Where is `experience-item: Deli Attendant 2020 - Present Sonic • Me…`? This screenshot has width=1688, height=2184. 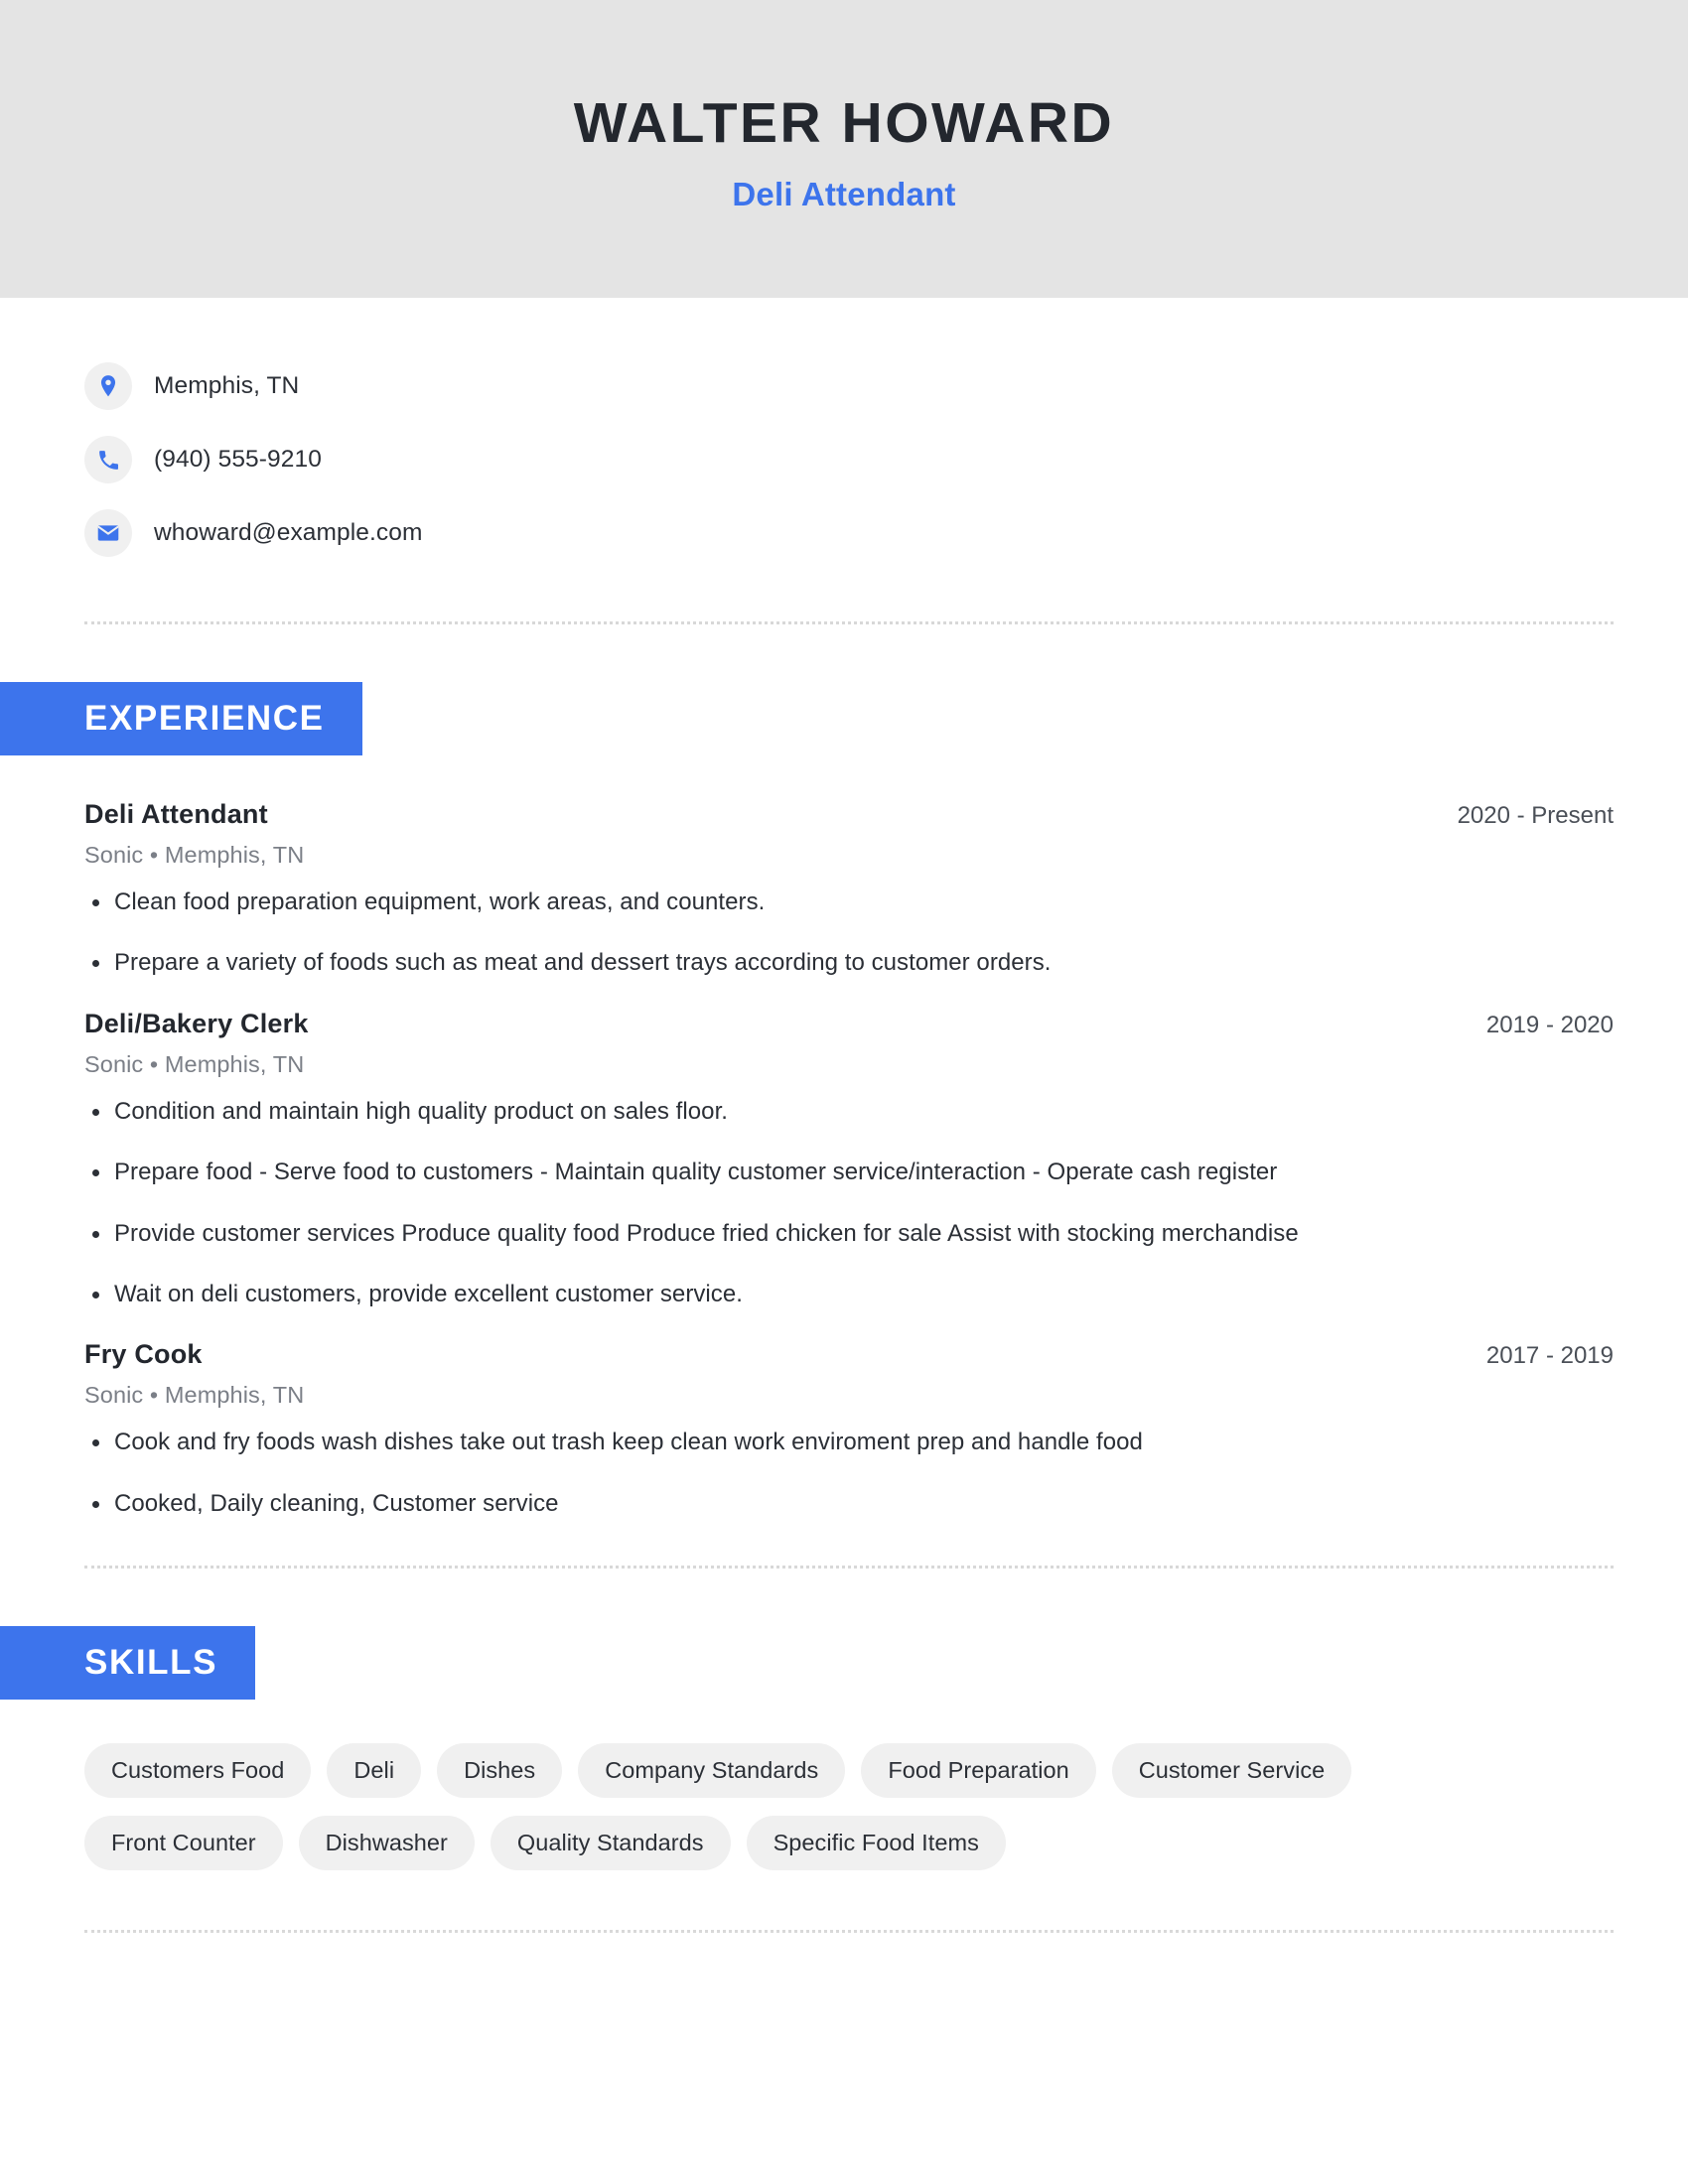
experience-item: Deli Attendant 2020 - Present Sonic • Me… is located at coordinates (849, 889).